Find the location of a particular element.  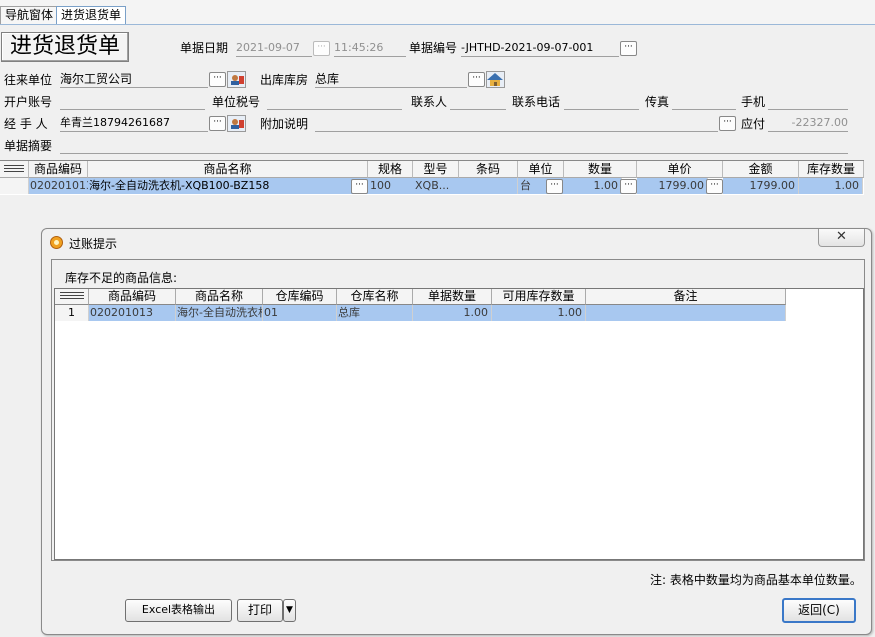

time-field: 11:45:26 is located at coordinates (370, 48).